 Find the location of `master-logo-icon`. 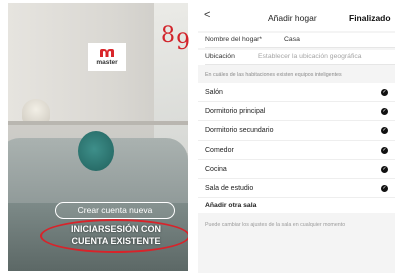

master-logo-icon is located at coordinates (107, 53).